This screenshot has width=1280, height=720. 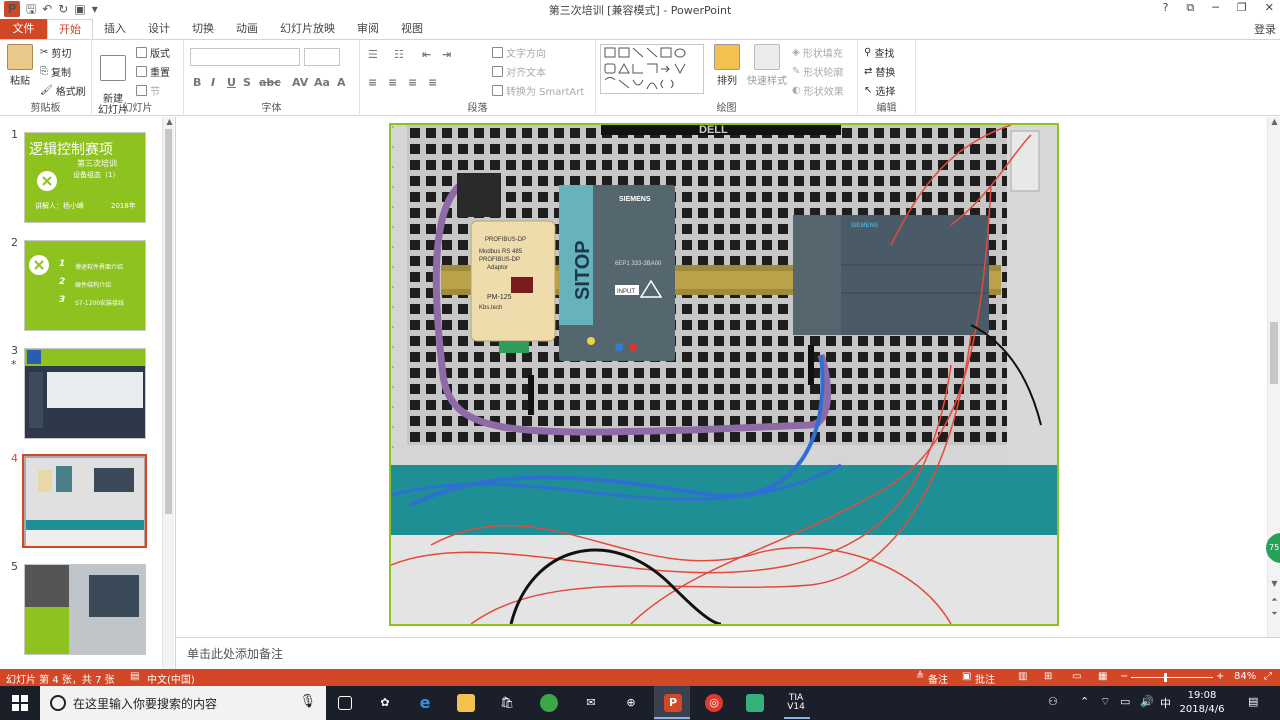 I want to click on network-app-icon: ⊕, so click(x=631, y=703).